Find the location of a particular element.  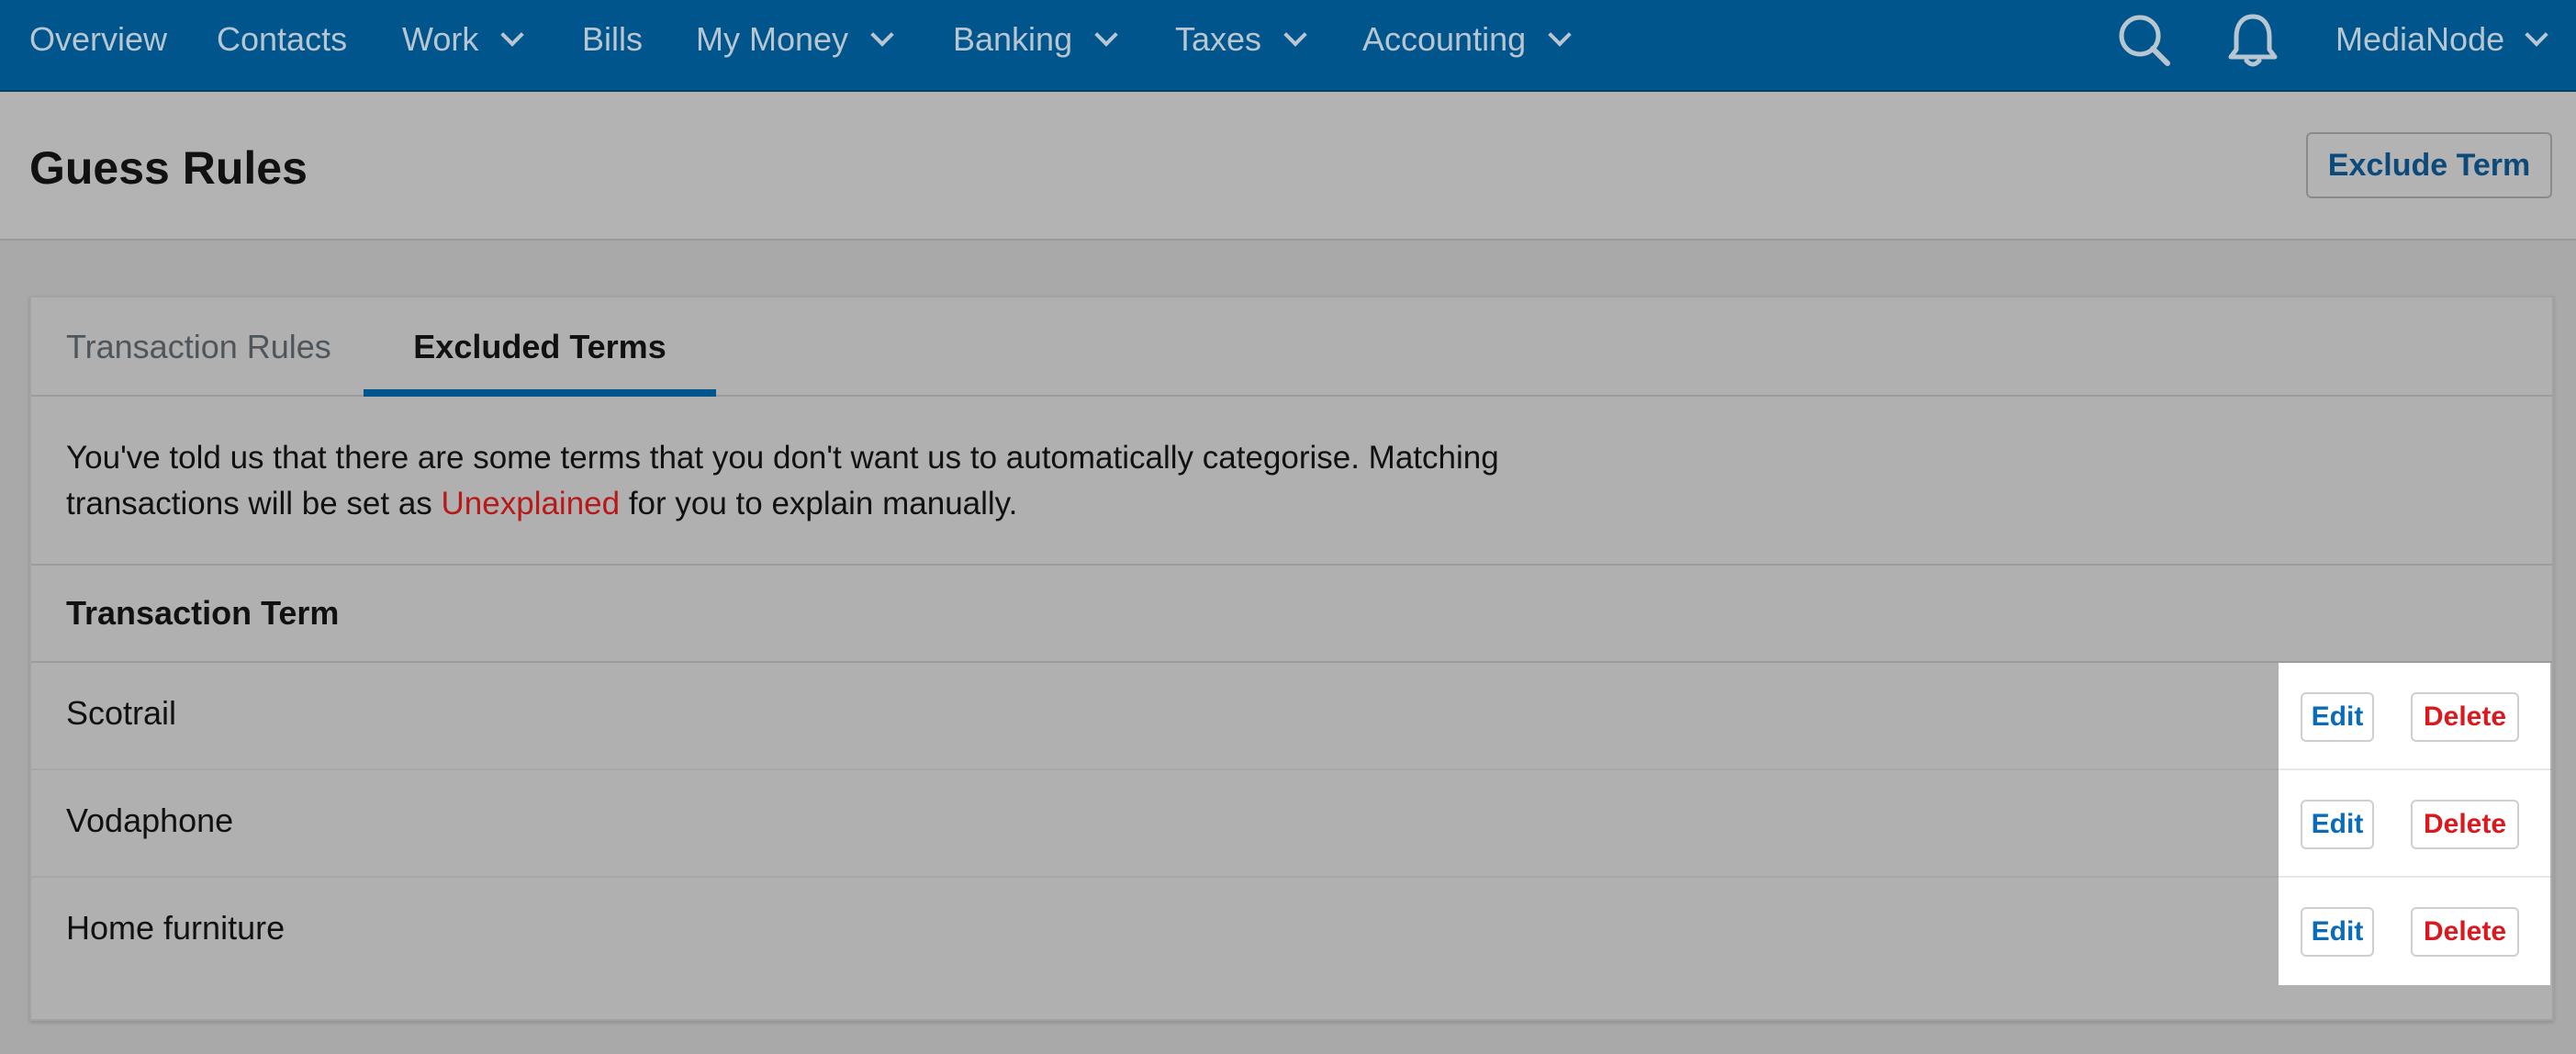

table-header: Transaction Term is located at coordinates (1291, 613).